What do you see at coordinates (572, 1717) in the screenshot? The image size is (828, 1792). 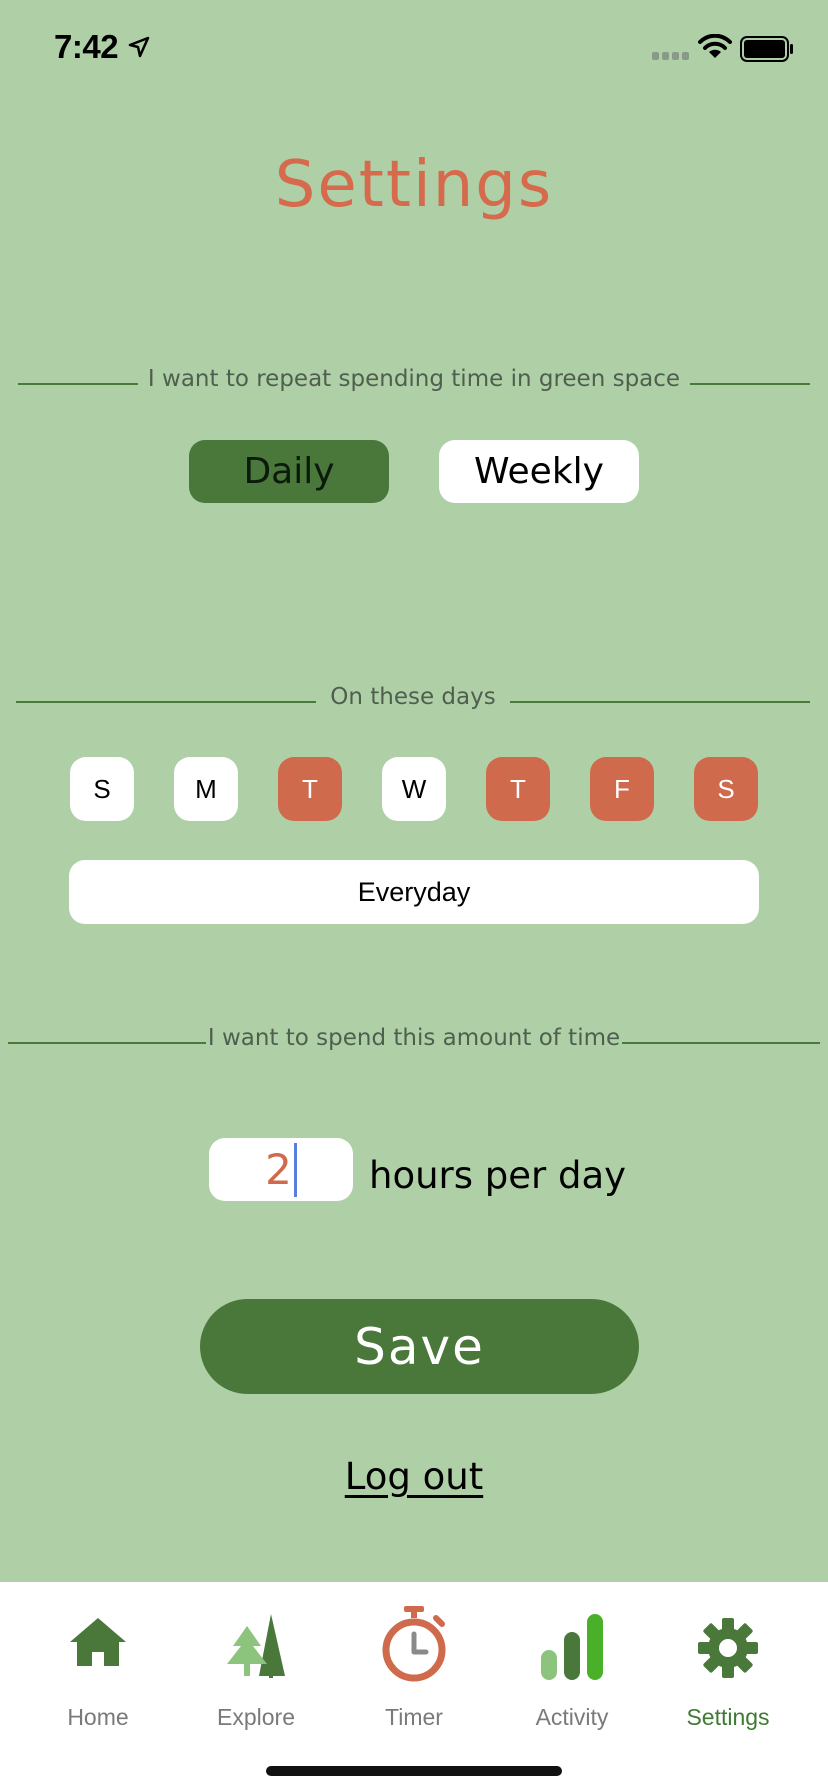 I see `tab-activity-label: Activity` at bounding box center [572, 1717].